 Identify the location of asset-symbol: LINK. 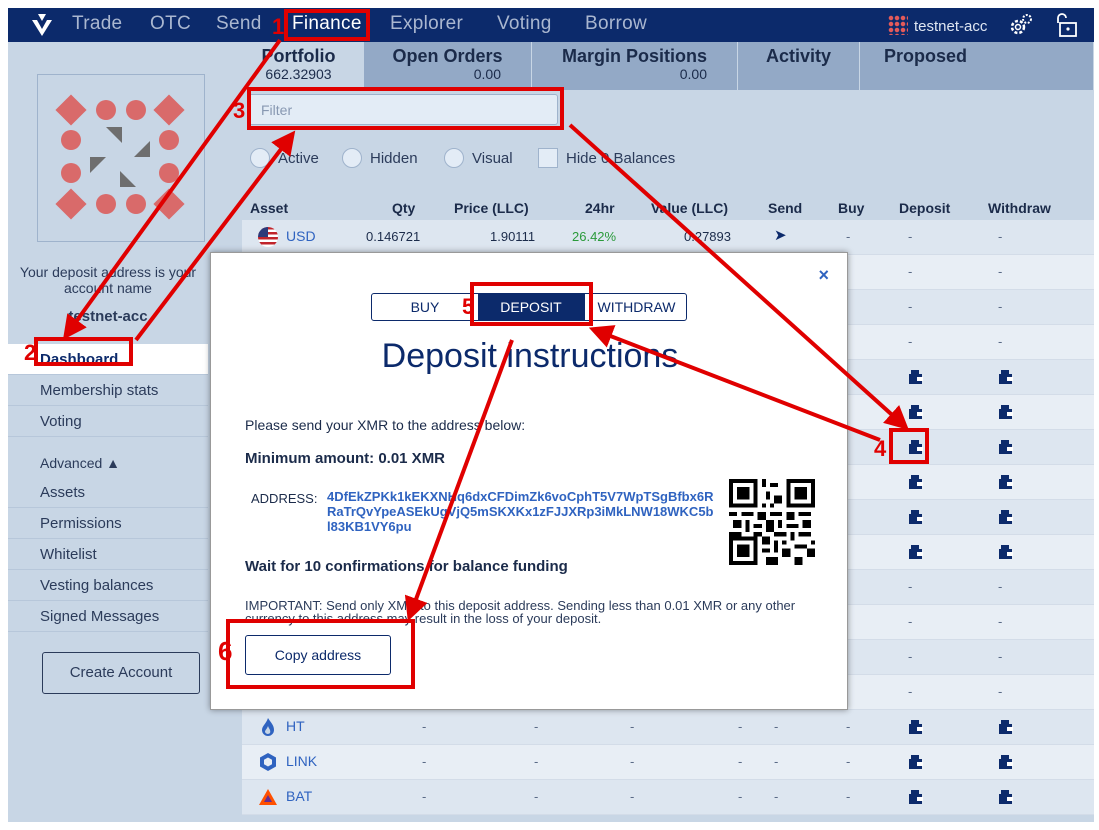
(301, 761).